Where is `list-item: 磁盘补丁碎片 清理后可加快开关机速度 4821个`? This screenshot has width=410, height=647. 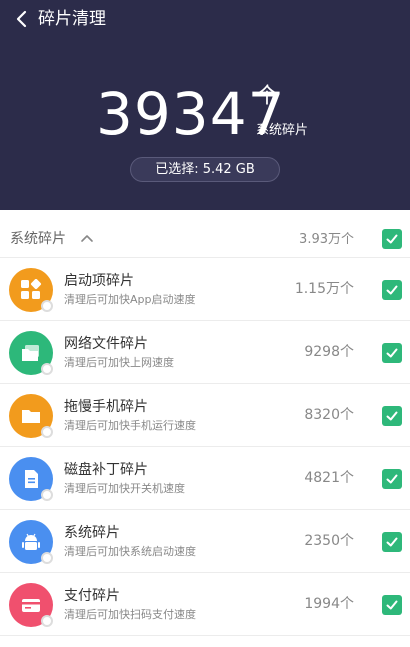 list-item: 磁盘补丁碎片 清理后可加快开关机速度 4821个 is located at coordinates (205, 478).